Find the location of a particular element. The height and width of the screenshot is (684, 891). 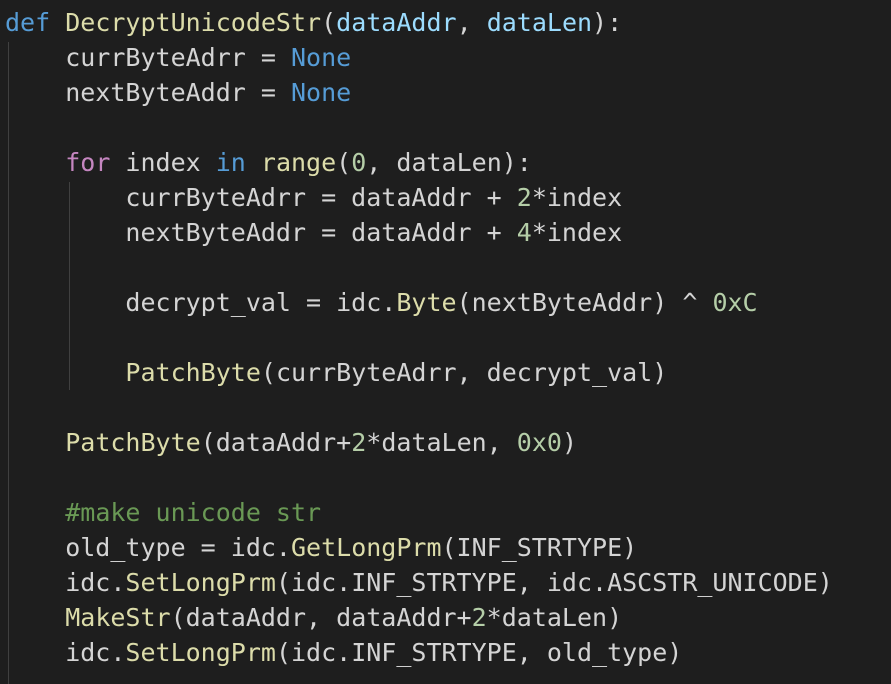

code-line: old_type = idc.GetLongPrm(INF_STRTYPE) is located at coordinates (321, 547).